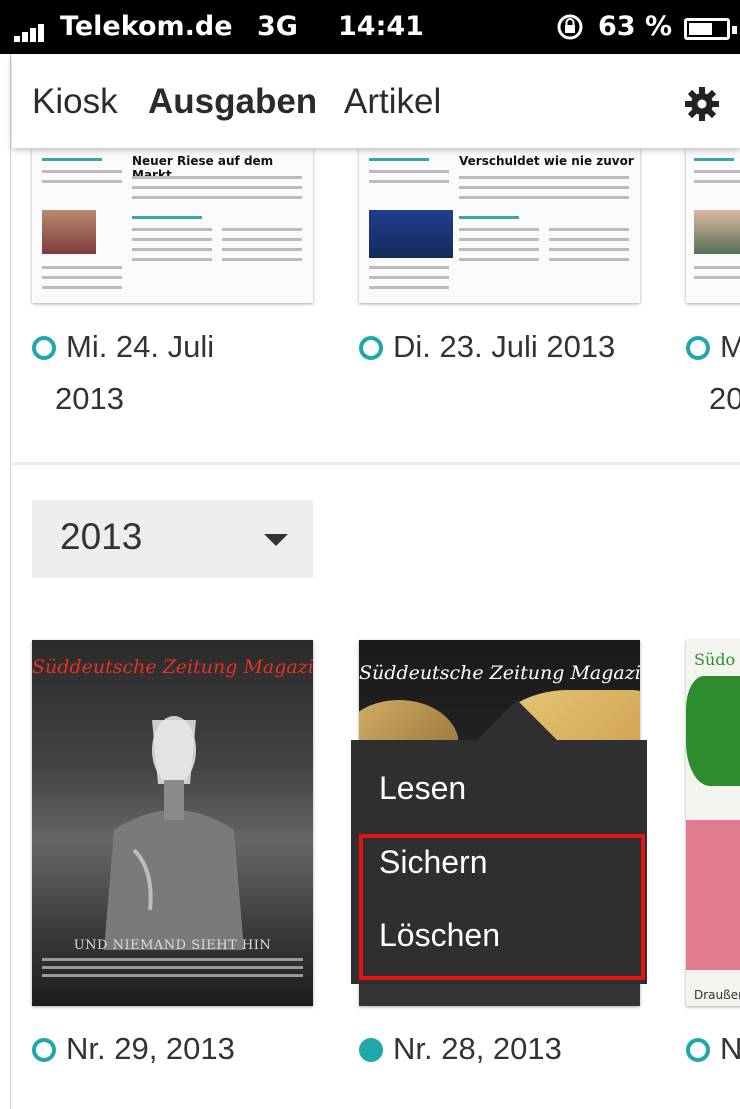 Image resolution: width=740 pixels, height=1109 pixels. I want to click on menu-item-loeschen: Löschen, so click(439, 935).